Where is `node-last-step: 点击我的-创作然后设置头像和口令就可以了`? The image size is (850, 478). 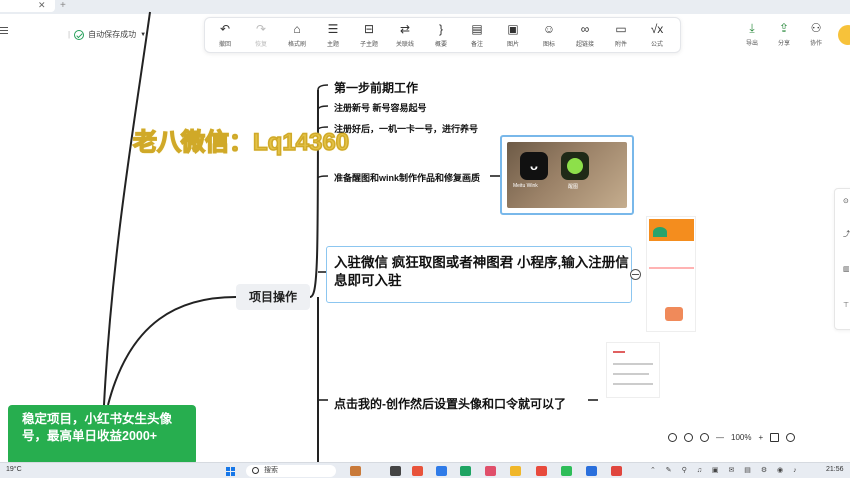
node-last-step: 点击我的-创作然后设置头像和口令就可以了 is located at coordinates (450, 403).